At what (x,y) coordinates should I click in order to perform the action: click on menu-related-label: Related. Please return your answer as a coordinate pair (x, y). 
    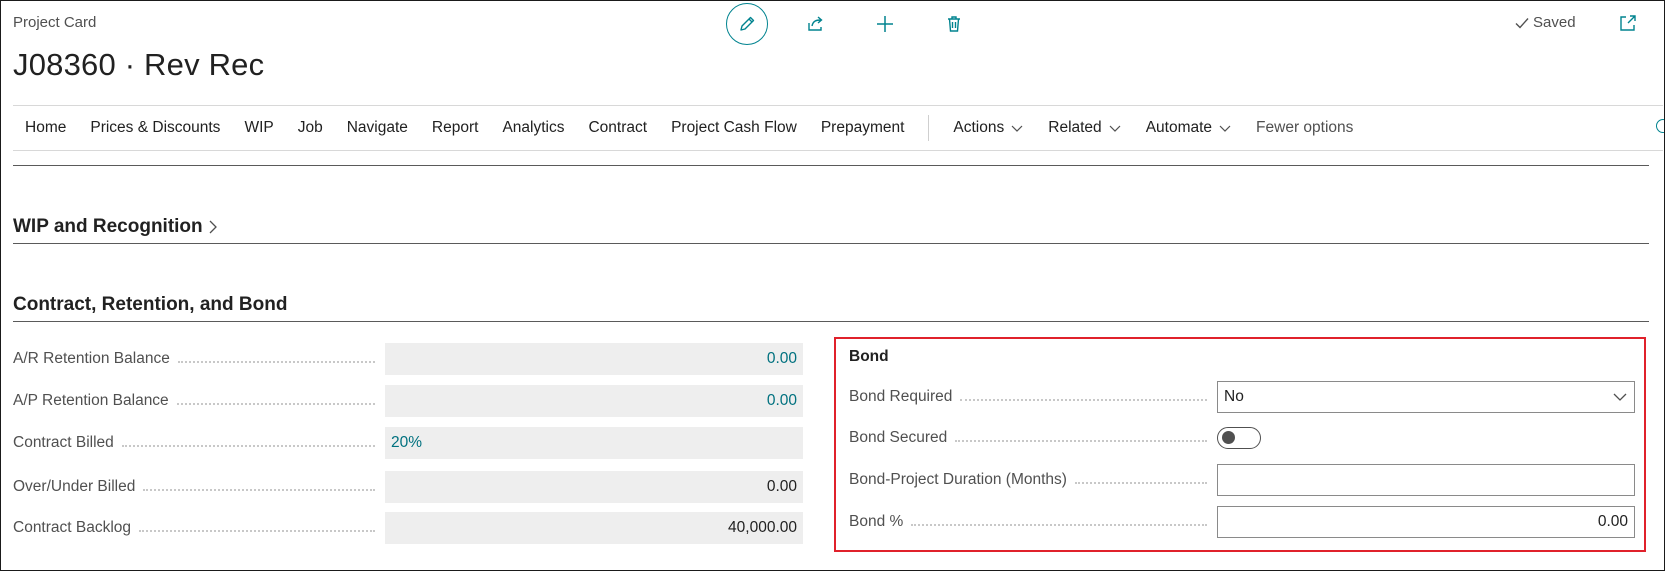
    Looking at the image, I should click on (1075, 127).